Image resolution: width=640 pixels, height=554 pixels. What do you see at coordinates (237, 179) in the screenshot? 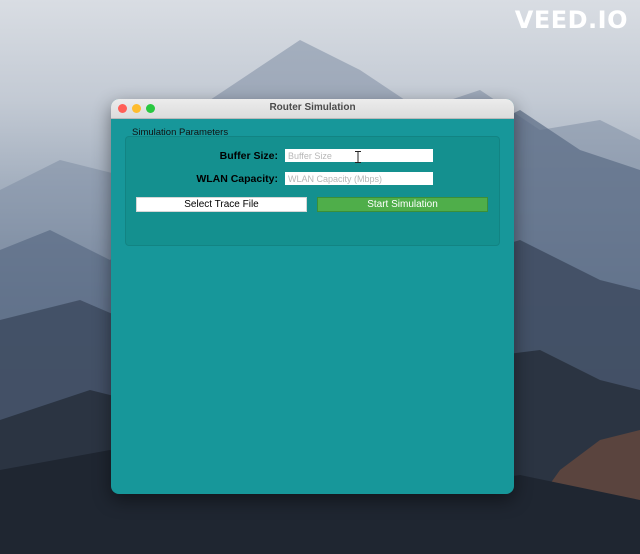
I see `wlan-capacity-label: WLAN Capacity:` at bounding box center [237, 179].